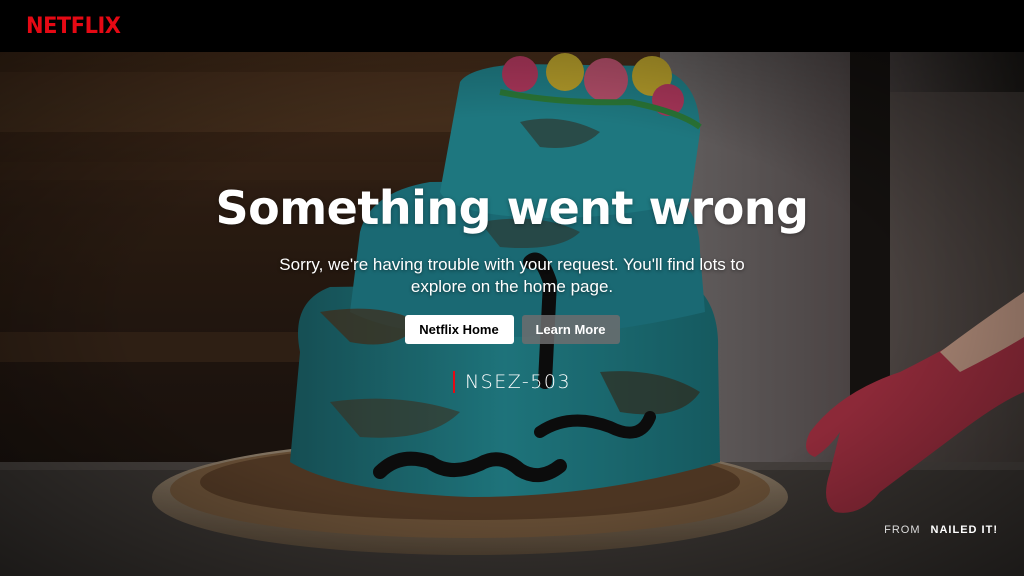 Image resolution: width=1024 pixels, height=576 pixels. Describe the element at coordinates (453, 382) in the screenshot. I see `error-code-accent-bar` at that location.